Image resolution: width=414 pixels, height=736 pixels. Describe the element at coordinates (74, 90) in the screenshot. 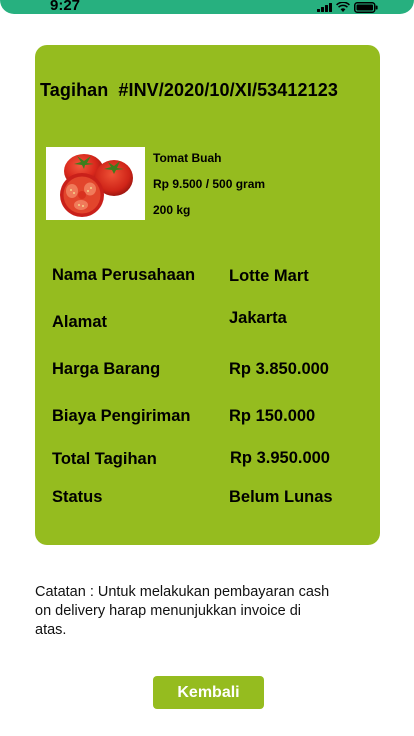

I see `invoice-label: Tagihan` at that location.